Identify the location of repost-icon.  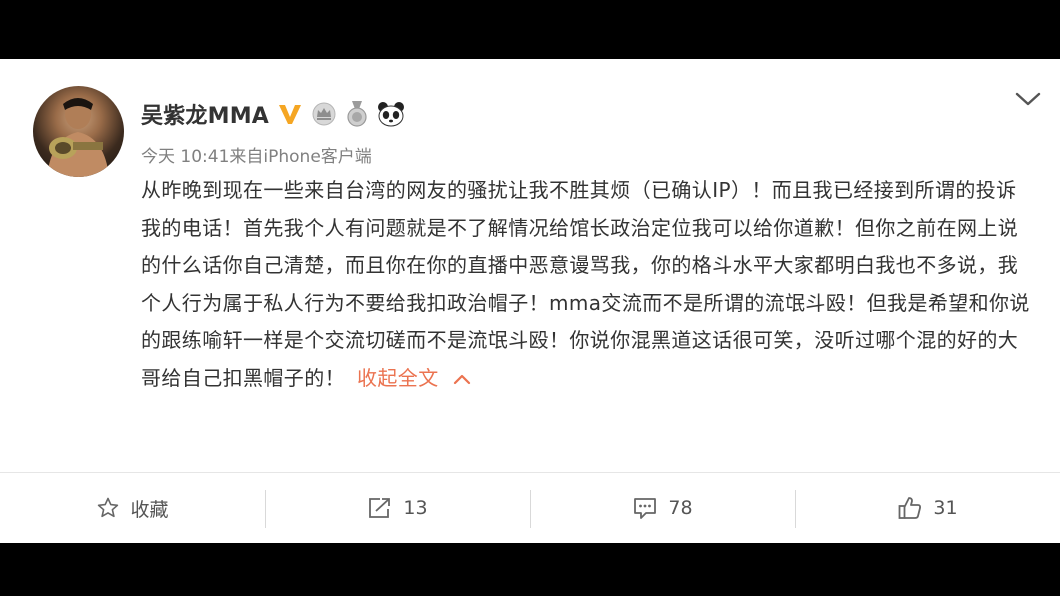
(380, 508).